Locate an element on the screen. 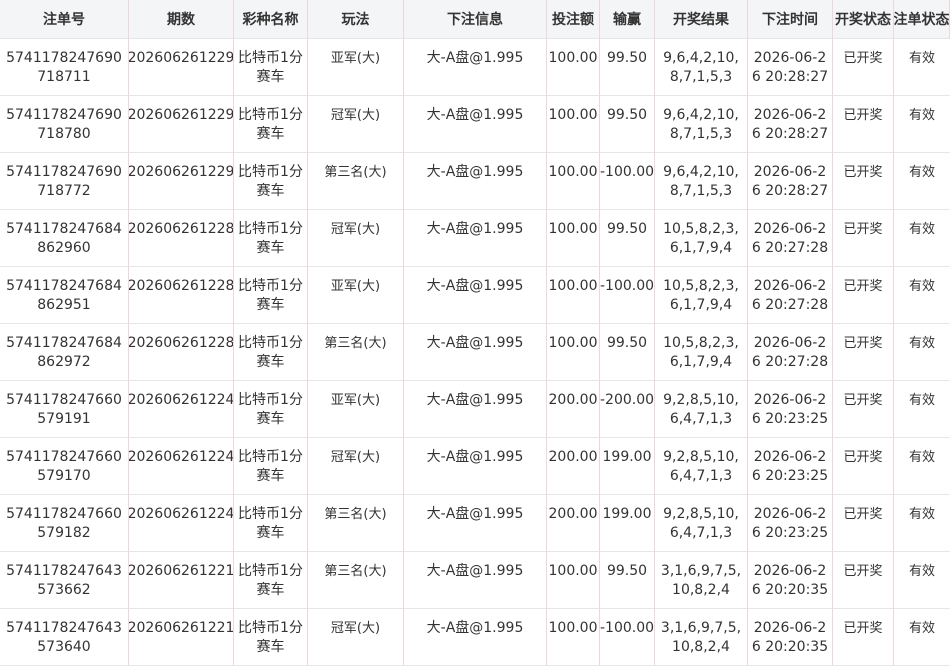  header-bet-amount: 投注额 is located at coordinates (573, 19).